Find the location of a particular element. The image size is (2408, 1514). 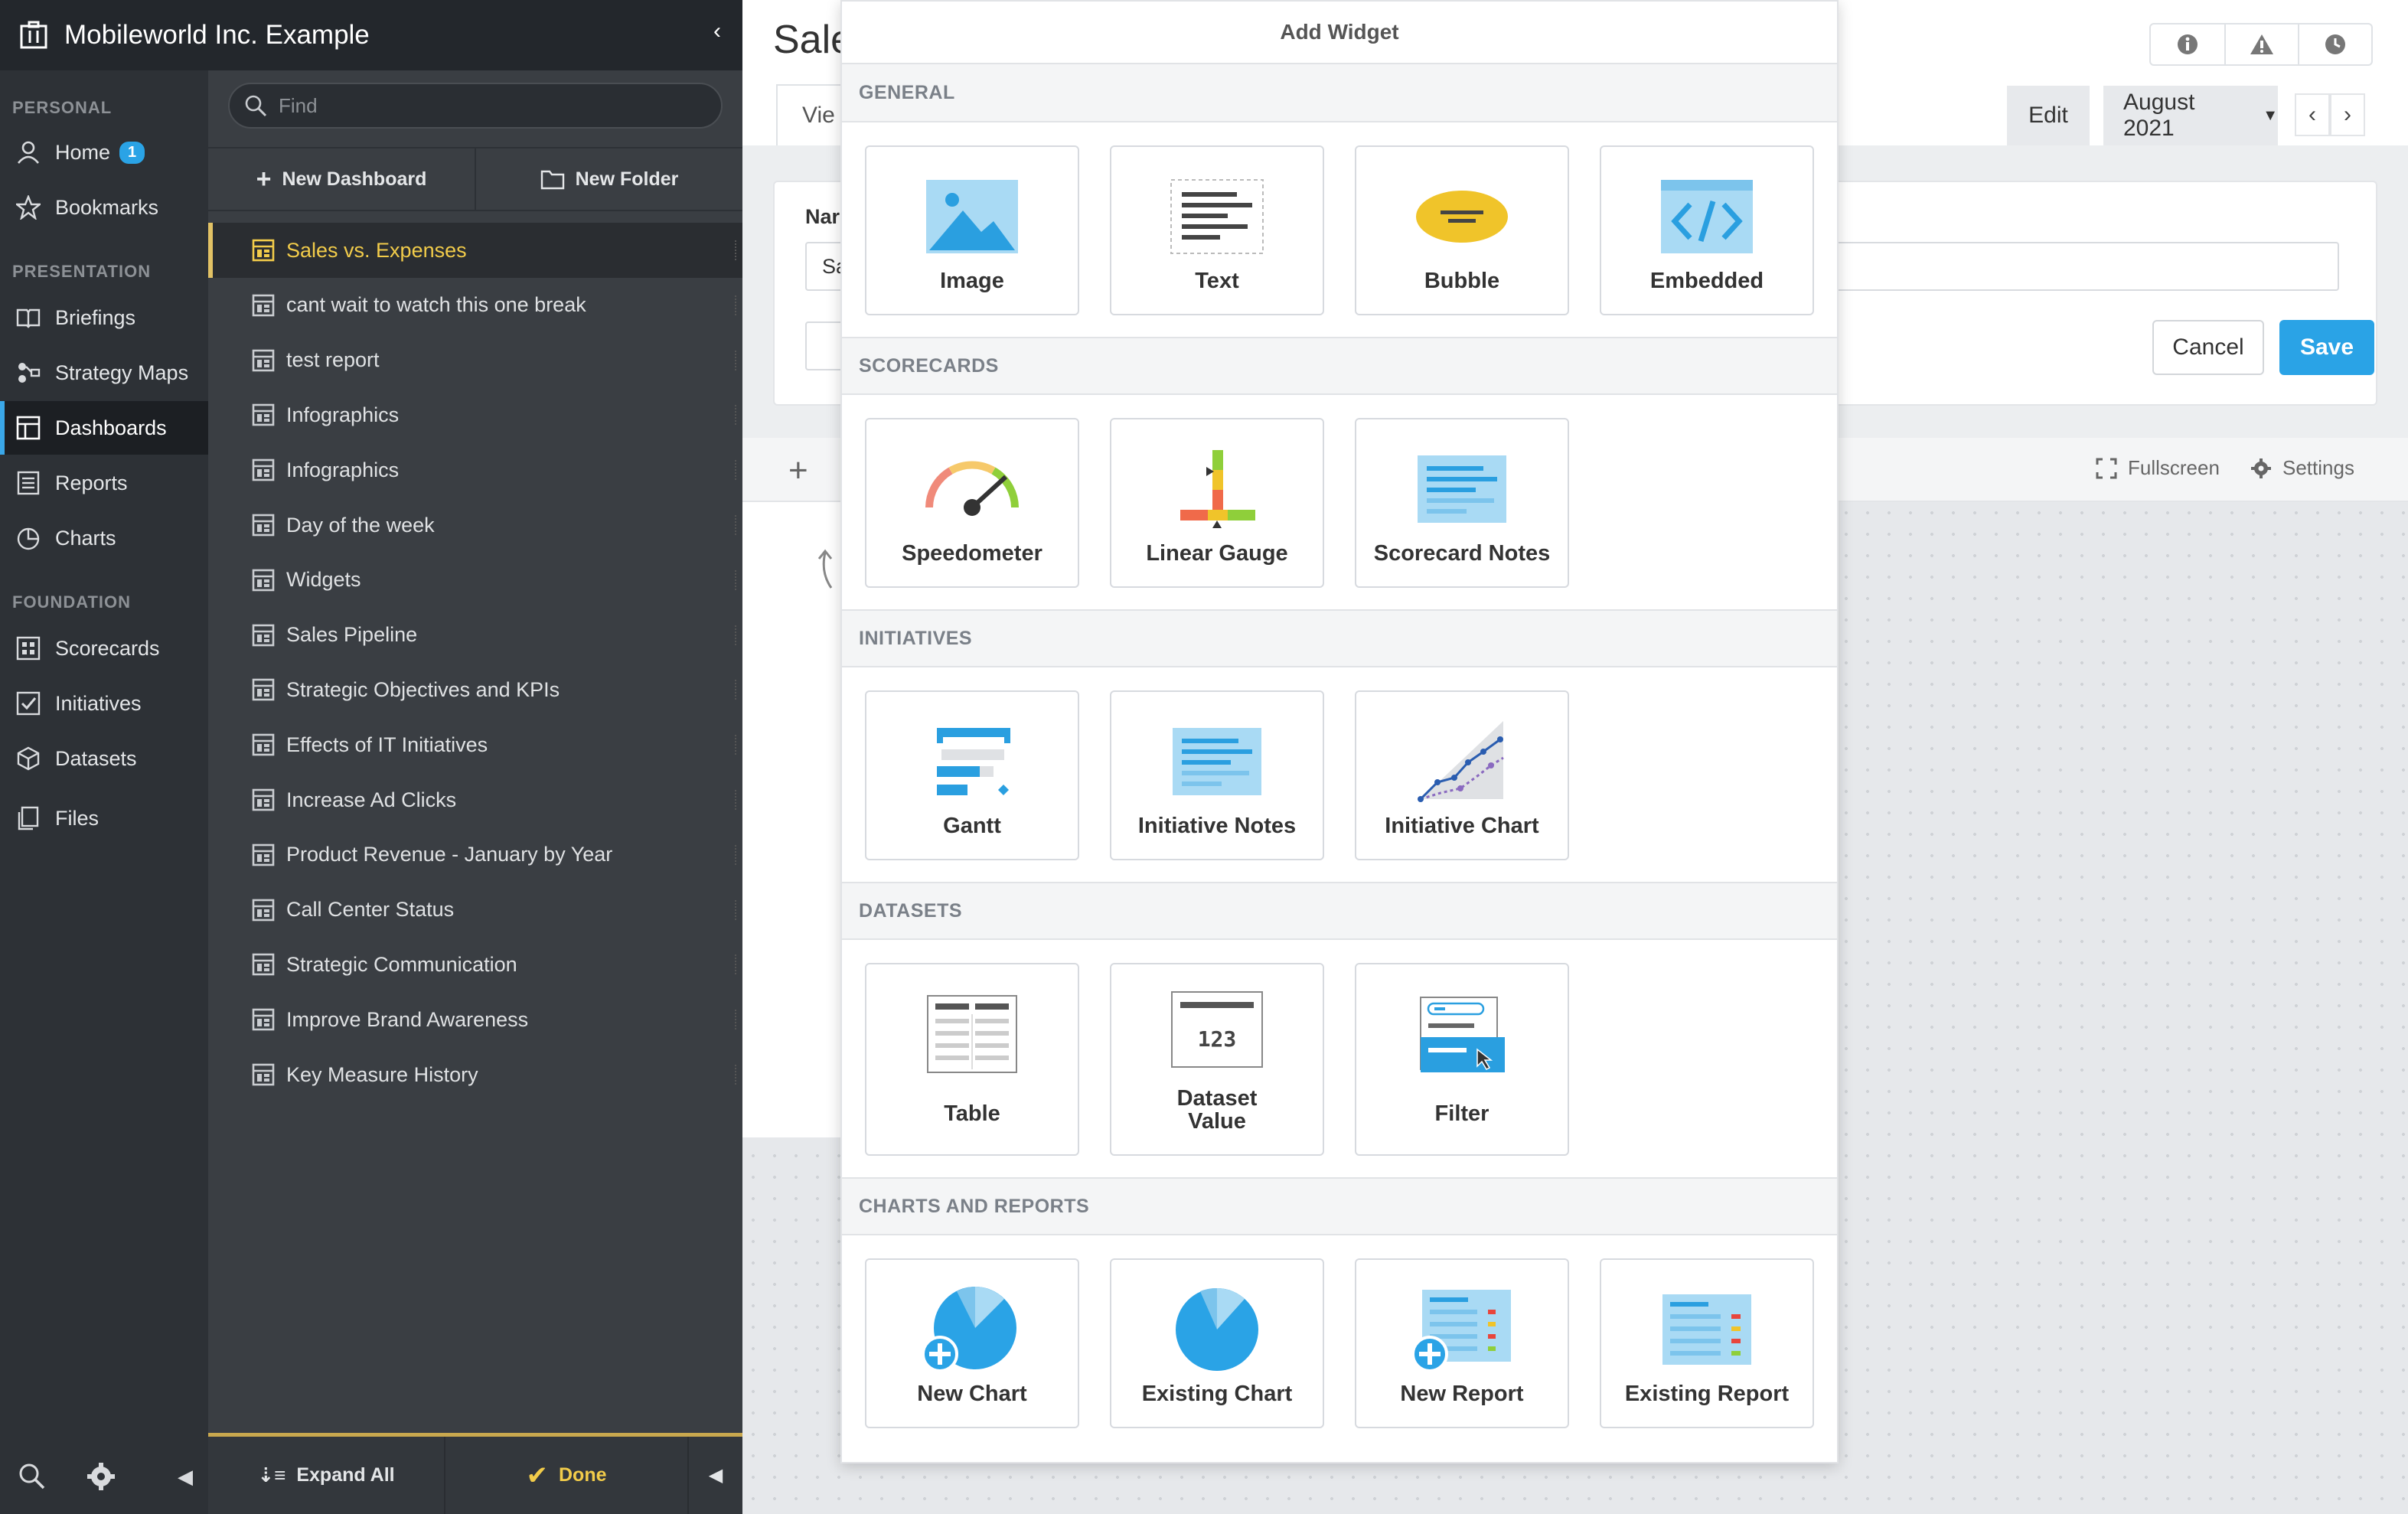

previous-period-button: ‹ is located at coordinates (2312, 114).